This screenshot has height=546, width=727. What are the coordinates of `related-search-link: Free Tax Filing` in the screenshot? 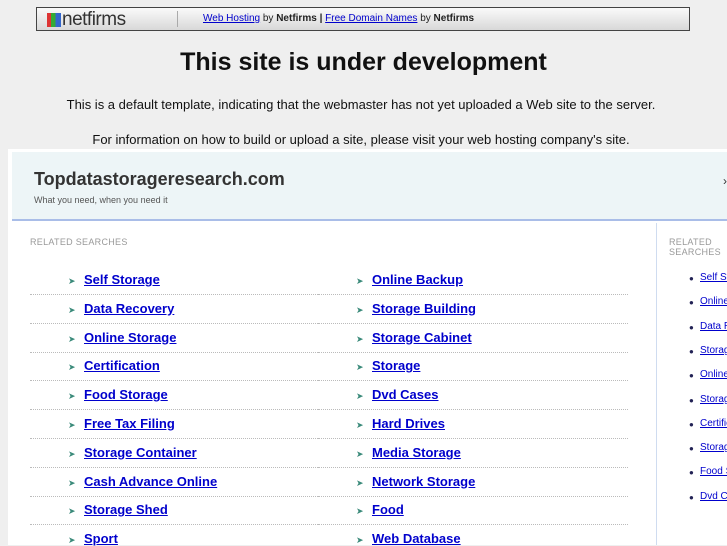 It's located at (129, 423).